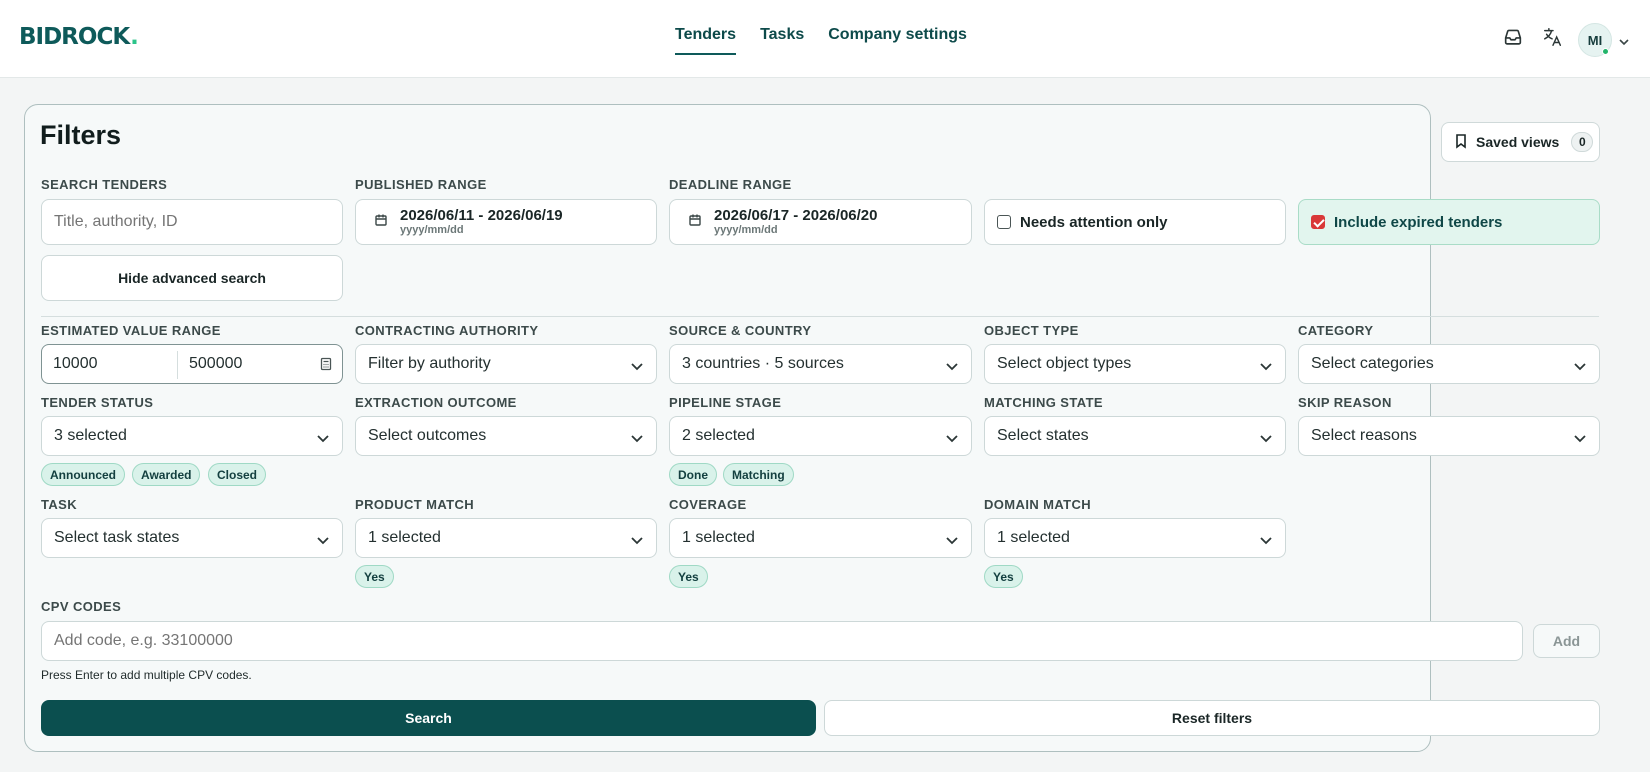 The height and width of the screenshot is (772, 1650). Describe the element at coordinates (428, 718) in the screenshot. I see `search-button: Search` at that location.